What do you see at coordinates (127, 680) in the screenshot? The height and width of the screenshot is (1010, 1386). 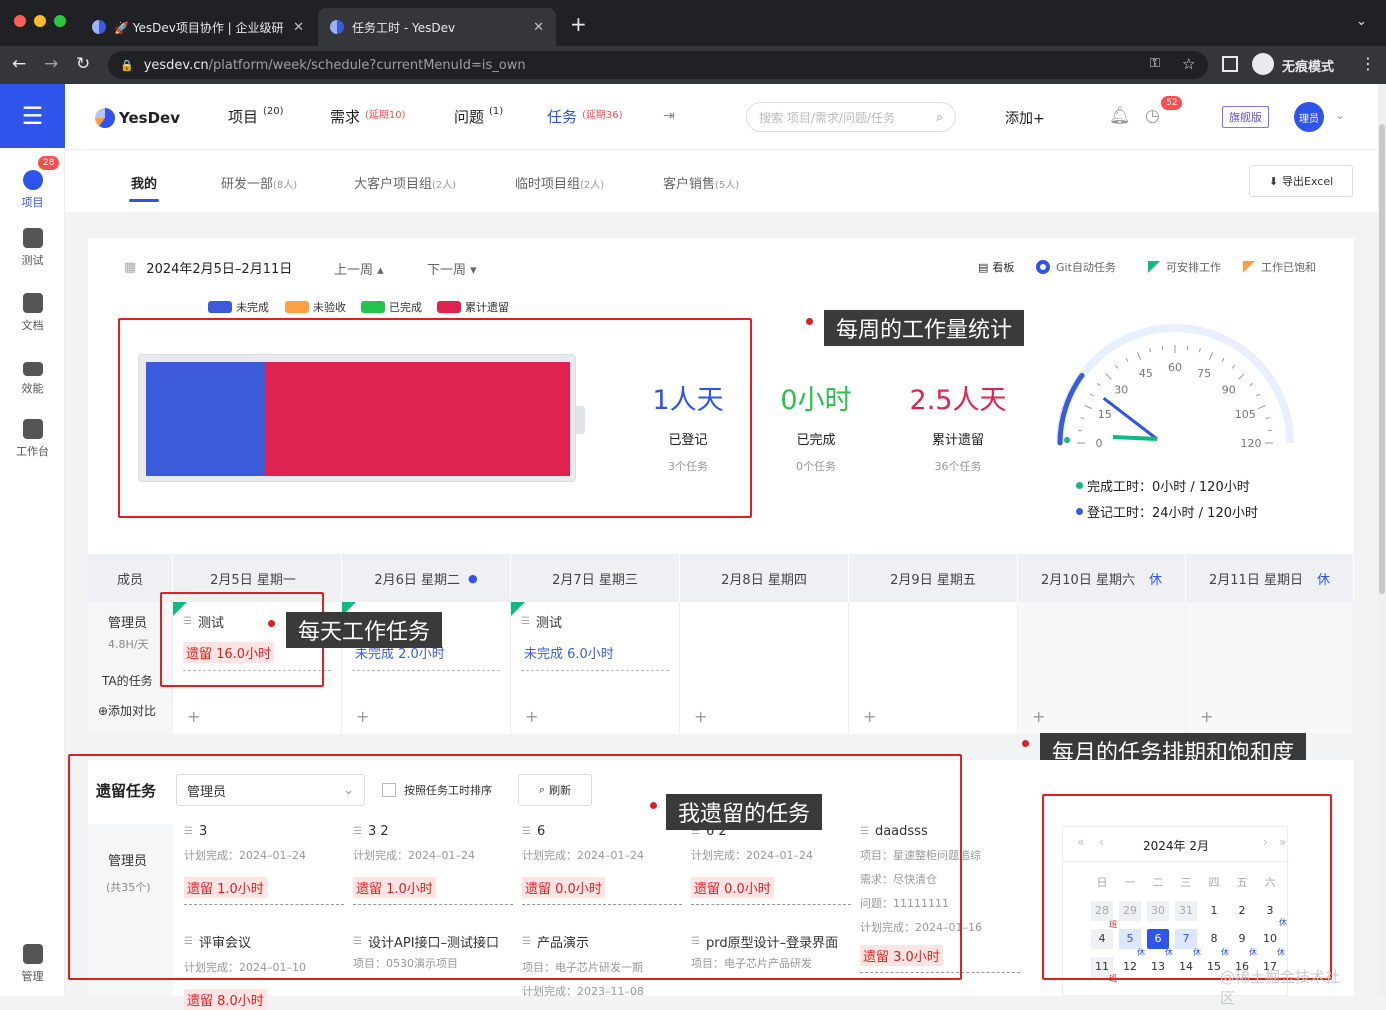 I see `member-tasks-link: TA的任务` at bounding box center [127, 680].